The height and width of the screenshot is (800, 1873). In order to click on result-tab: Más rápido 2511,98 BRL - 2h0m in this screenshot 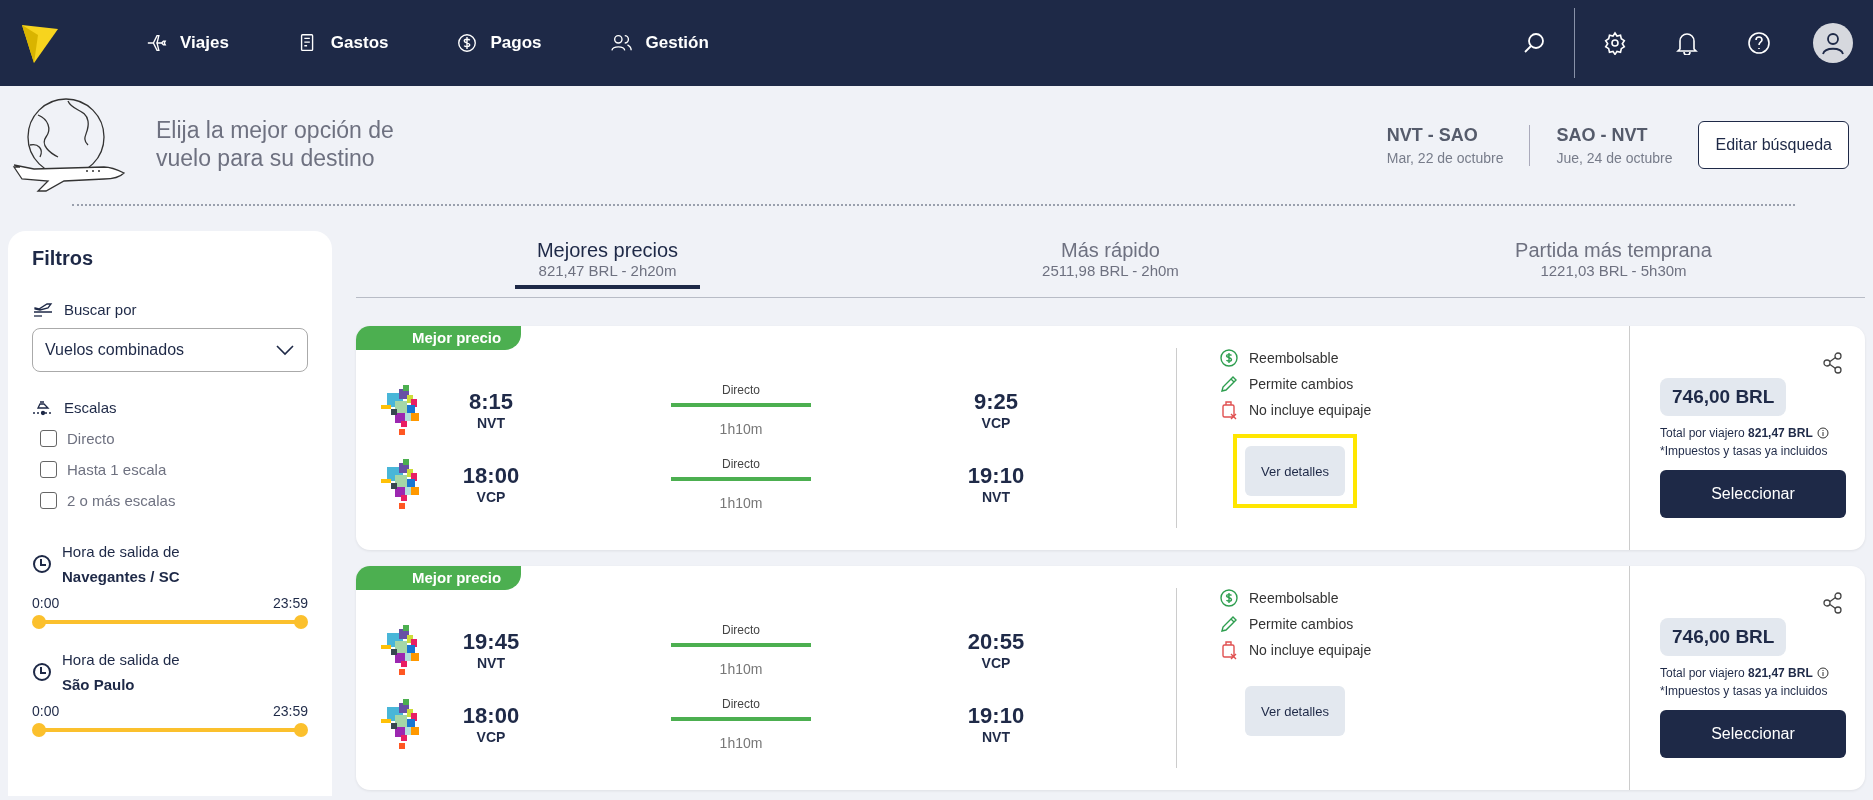, I will do `click(1110, 266)`.